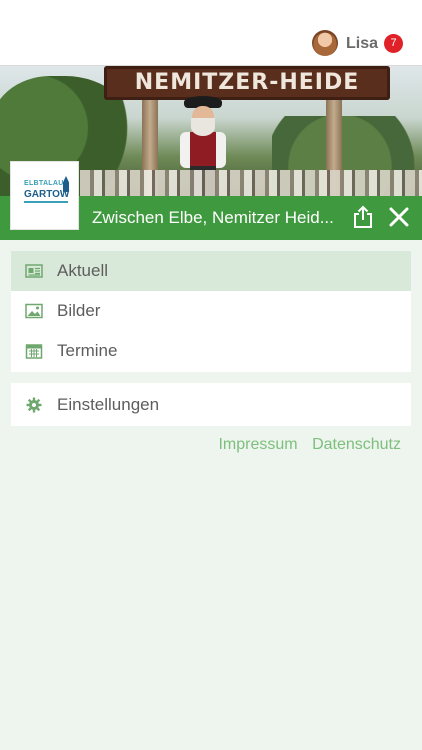 The height and width of the screenshot is (750, 422). Describe the element at coordinates (79, 310) in the screenshot. I see `menu-item-label: Bilder` at that location.